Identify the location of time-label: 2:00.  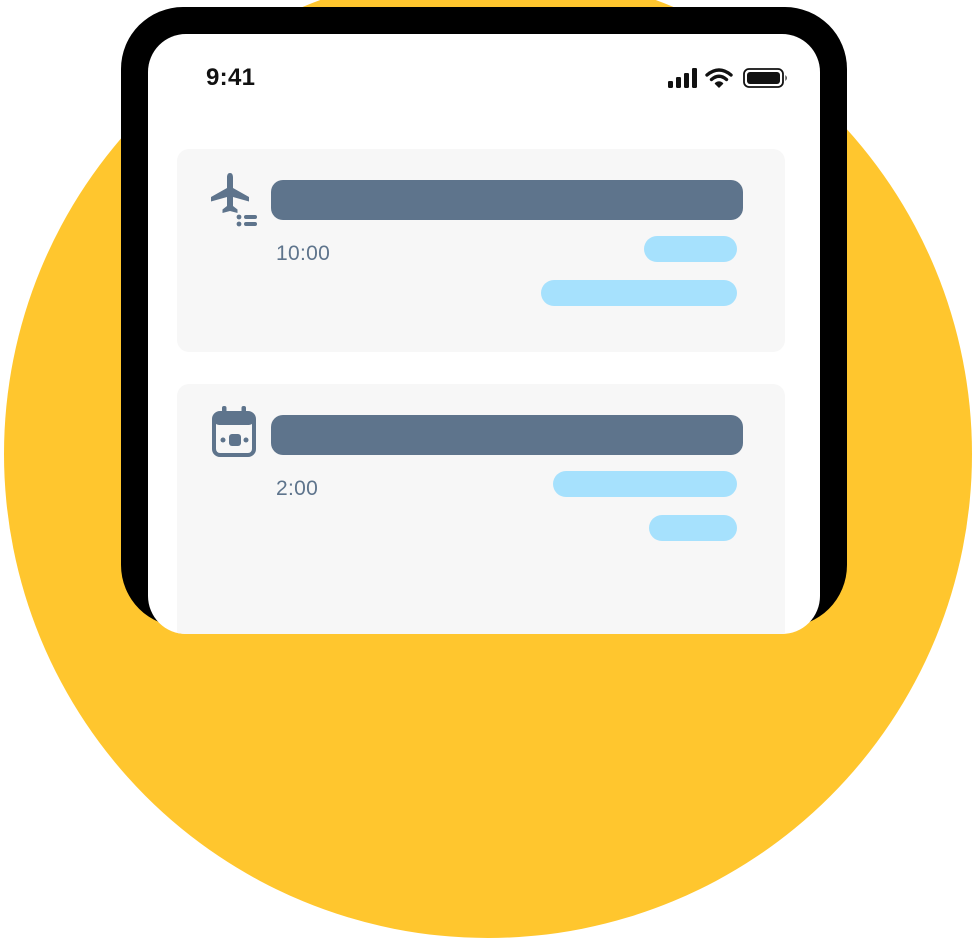
(297, 488).